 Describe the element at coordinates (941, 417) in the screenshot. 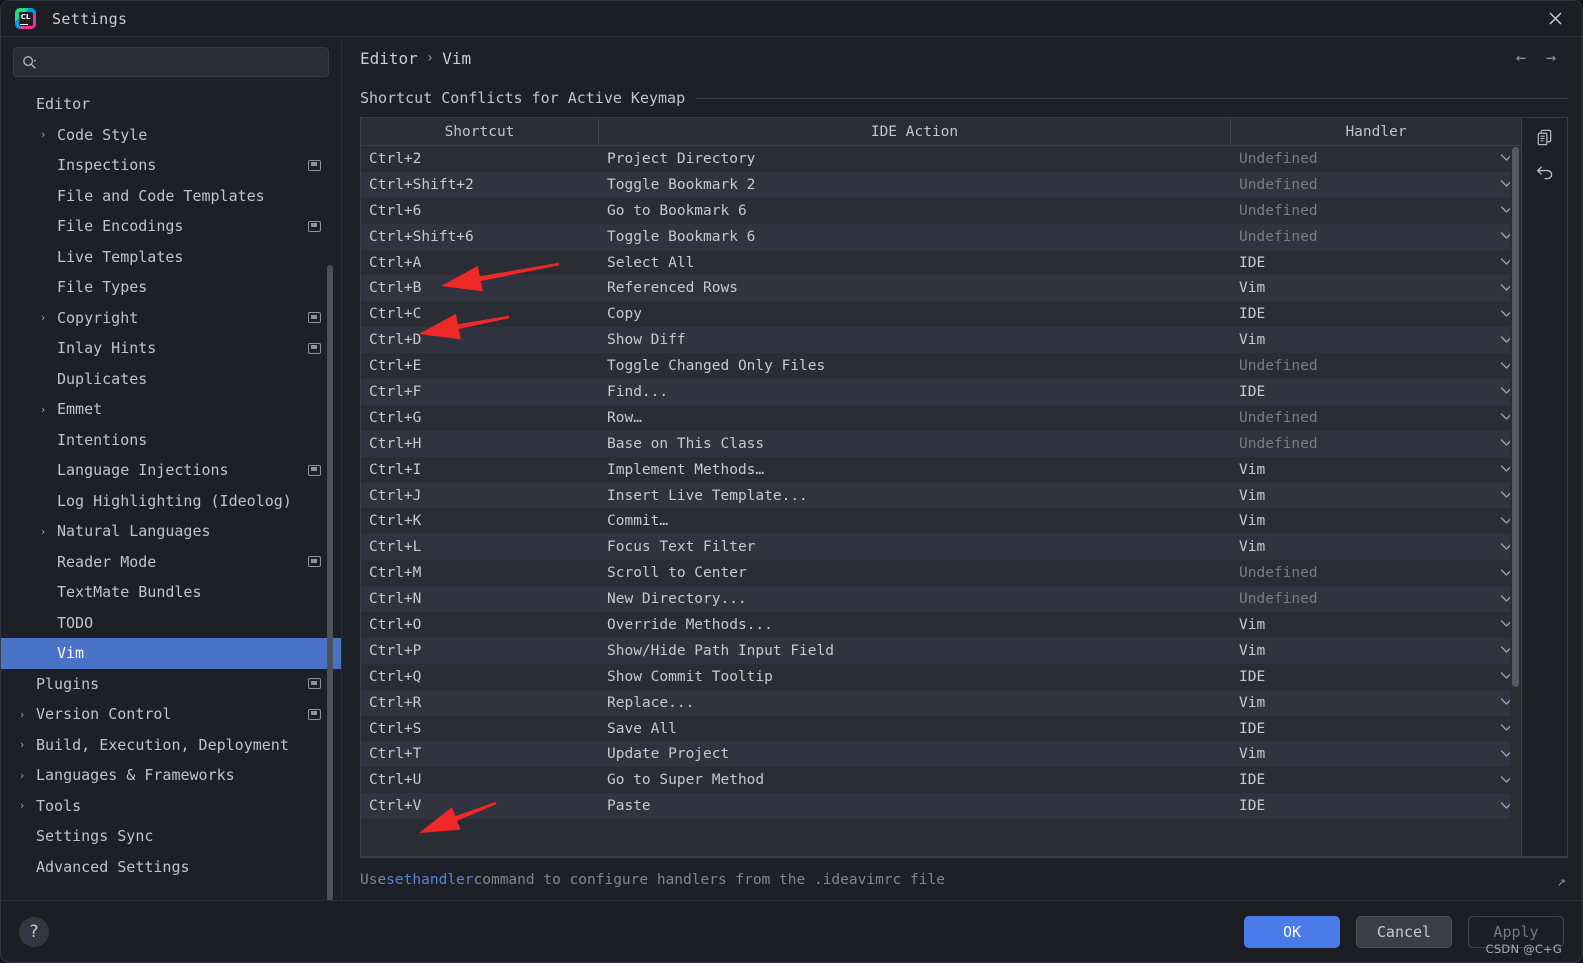

I see `table-row: Ctrl+G Row… Undefined` at that location.